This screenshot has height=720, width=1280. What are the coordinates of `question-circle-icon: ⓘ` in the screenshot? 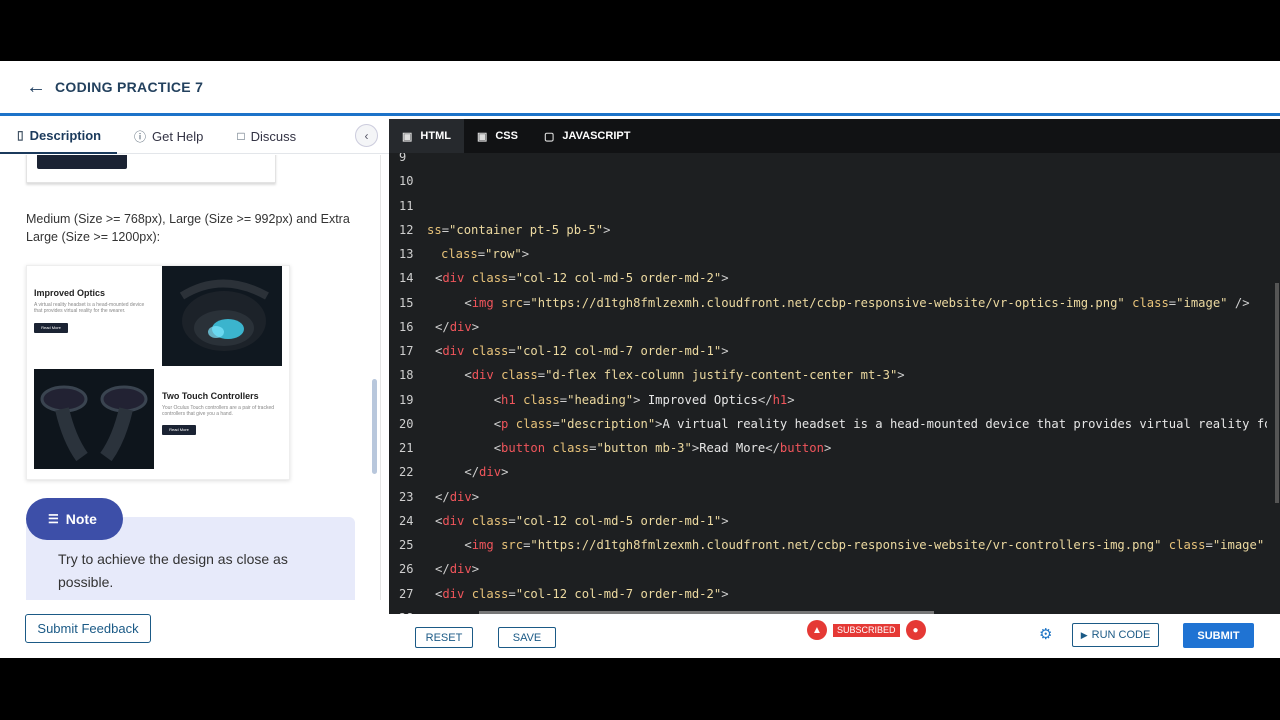 It's located at (140, 136).